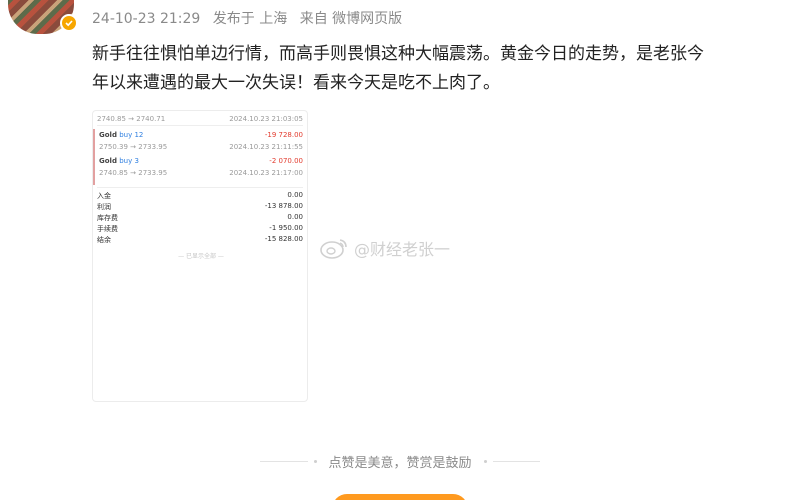 This screenshot has height=500, width=800. What do you see at coordinates (333, 249) in the screenshot?
I see `weibo-logo-icon` at bounding box center [333, 249].